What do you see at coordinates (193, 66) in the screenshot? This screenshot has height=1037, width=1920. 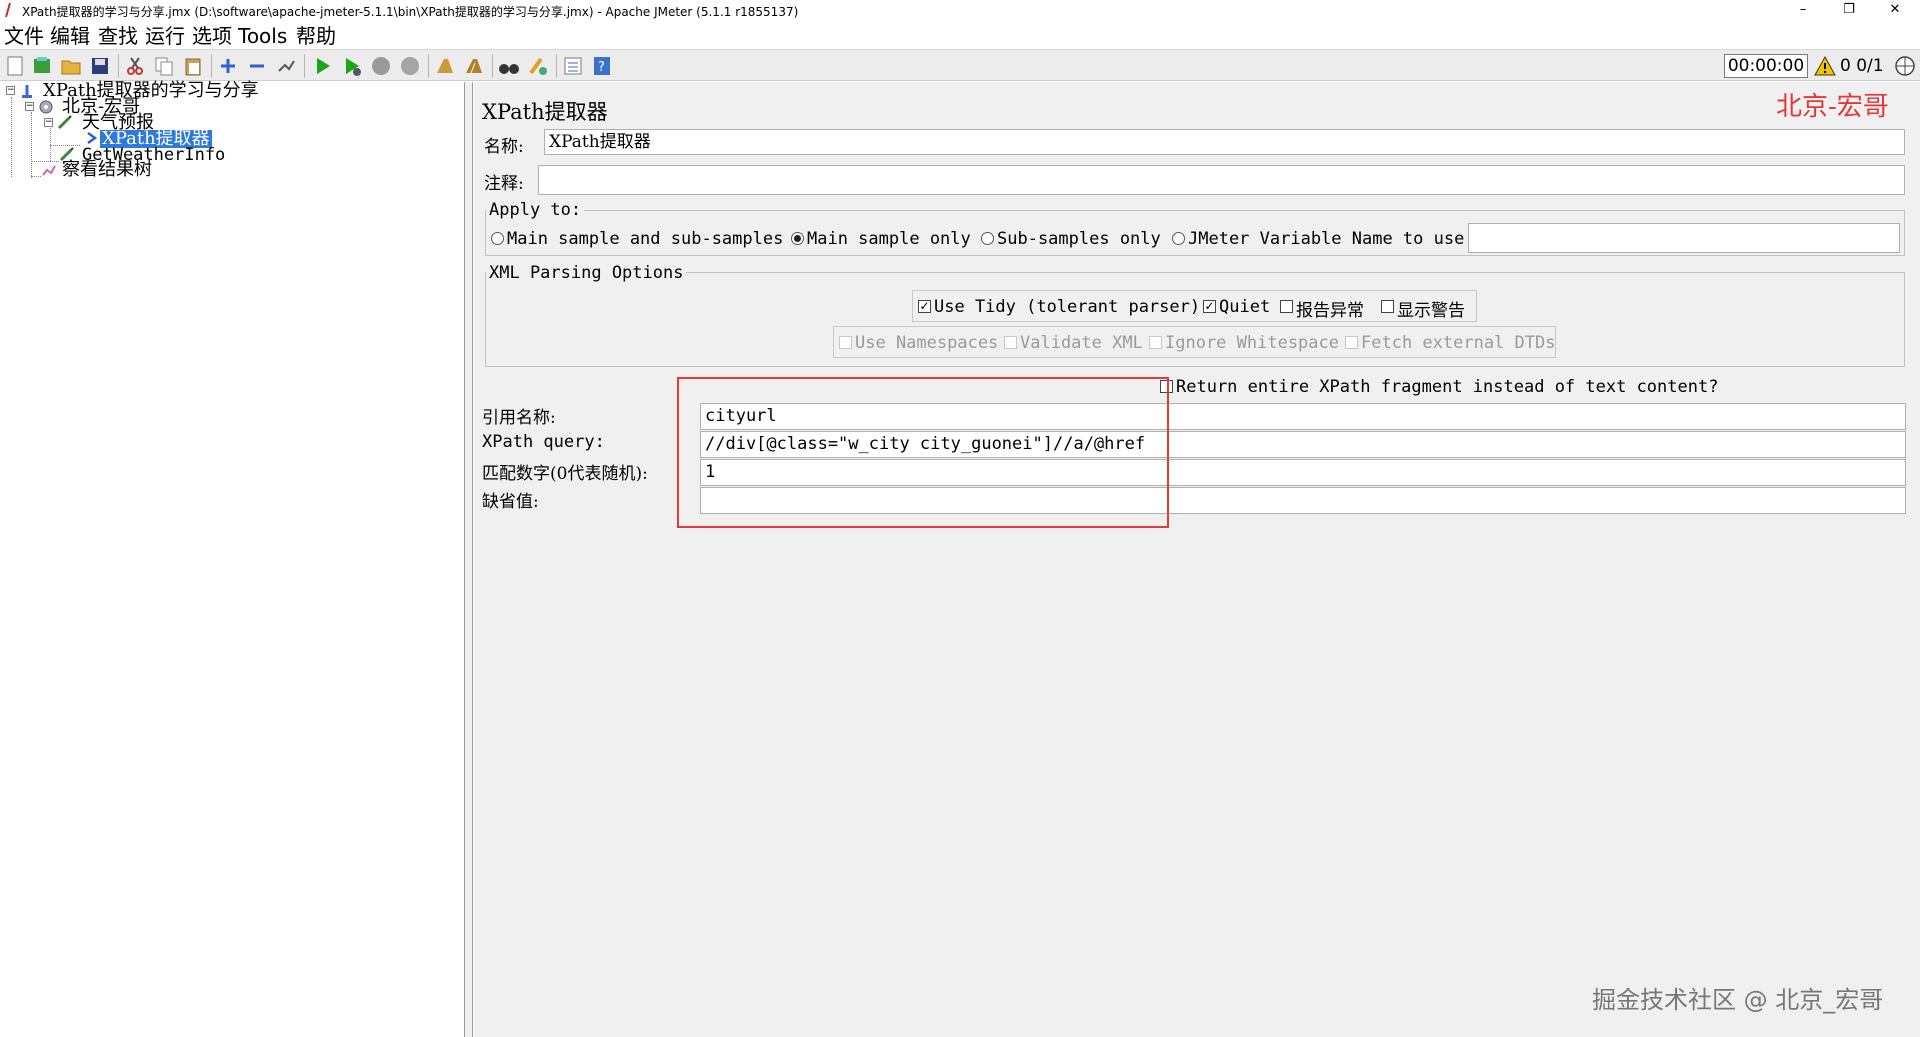 I see `paste-icon` at bounding box center [193, 66].